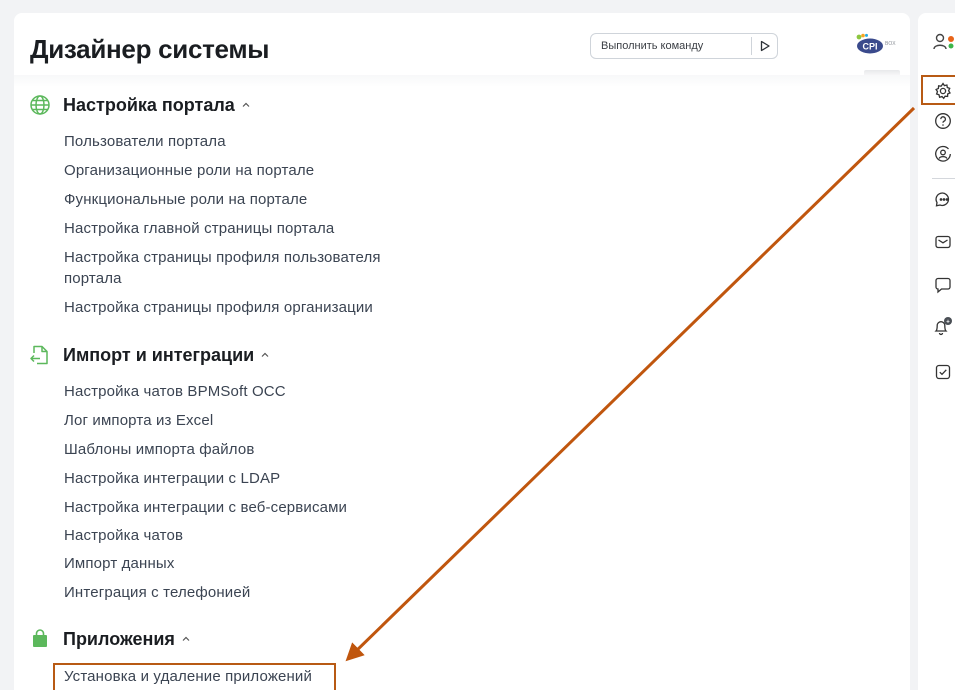  Describe the element at coordinates (943, 121) in the screenshot. I see `help-icon` at that location.